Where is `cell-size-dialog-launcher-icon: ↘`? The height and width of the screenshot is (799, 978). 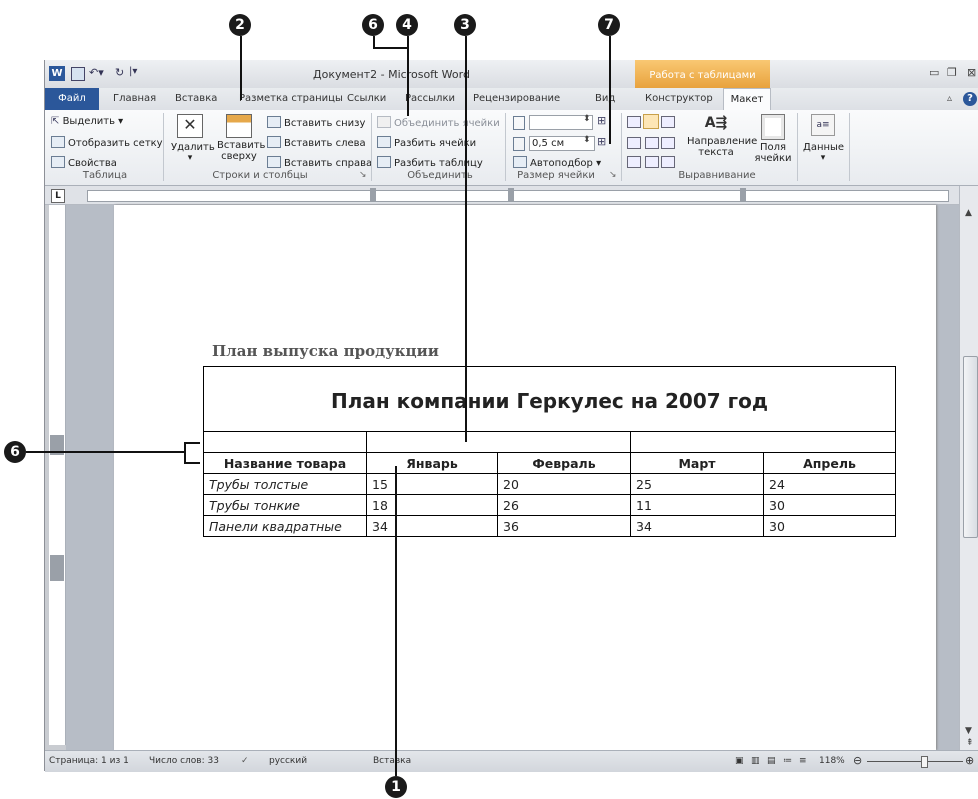 cell-size-dialog-launcher-icon: ↘ is located at coordinates (613, 175).